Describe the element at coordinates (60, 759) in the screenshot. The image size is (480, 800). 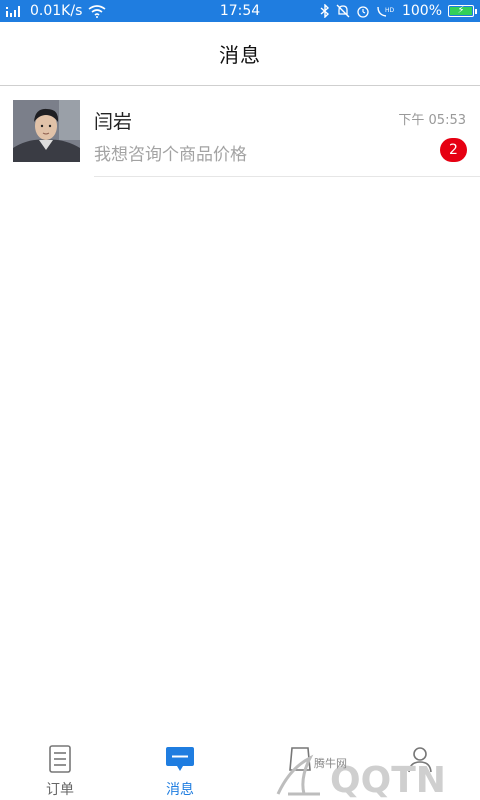
I see `order-list-icon` at that location.